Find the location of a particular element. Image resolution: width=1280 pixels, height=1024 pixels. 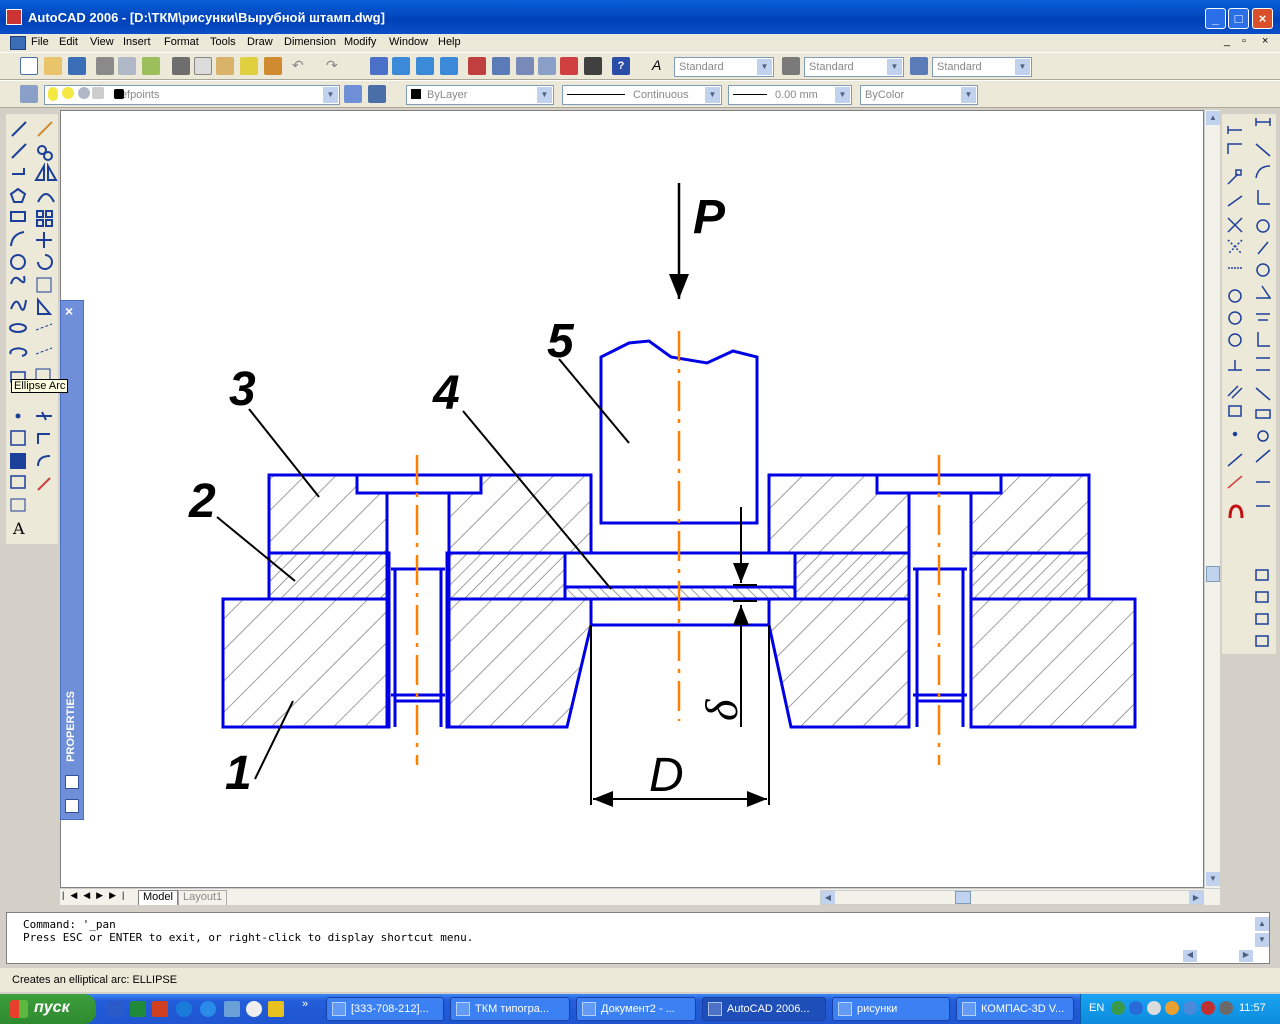

help-icon: ? is located at coordinates (621, 66).